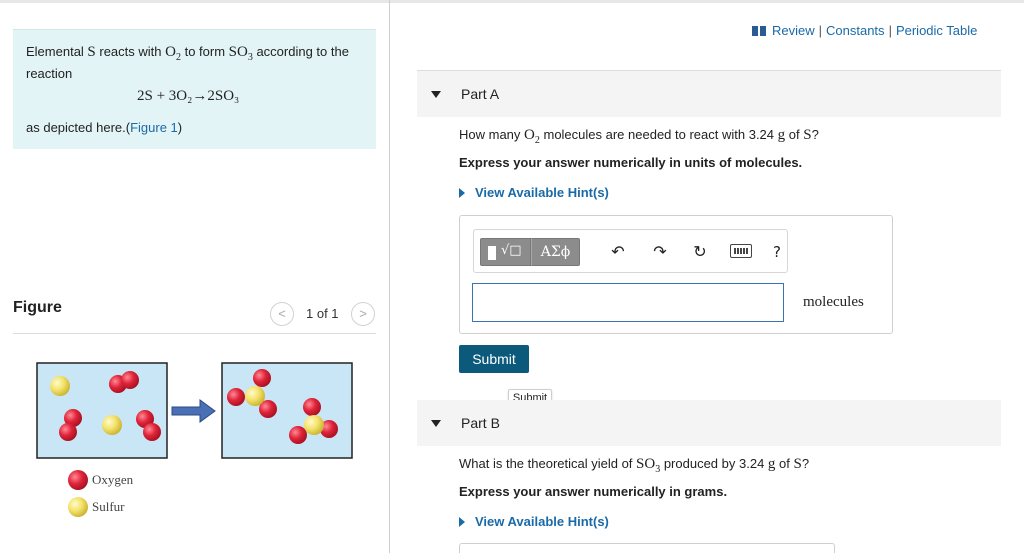 The image size is (1024, 553). Describe the element at coordinates (647, 548) in the screenshot. I see `part-b-answer-box` at that location.